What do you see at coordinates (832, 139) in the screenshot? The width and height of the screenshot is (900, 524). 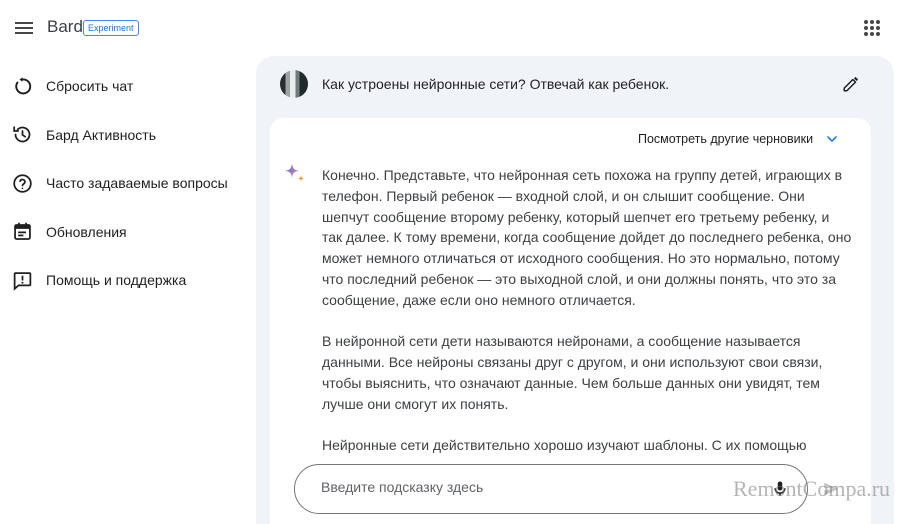 I see `chevron-down-icon` at bounding box center [832, 139].